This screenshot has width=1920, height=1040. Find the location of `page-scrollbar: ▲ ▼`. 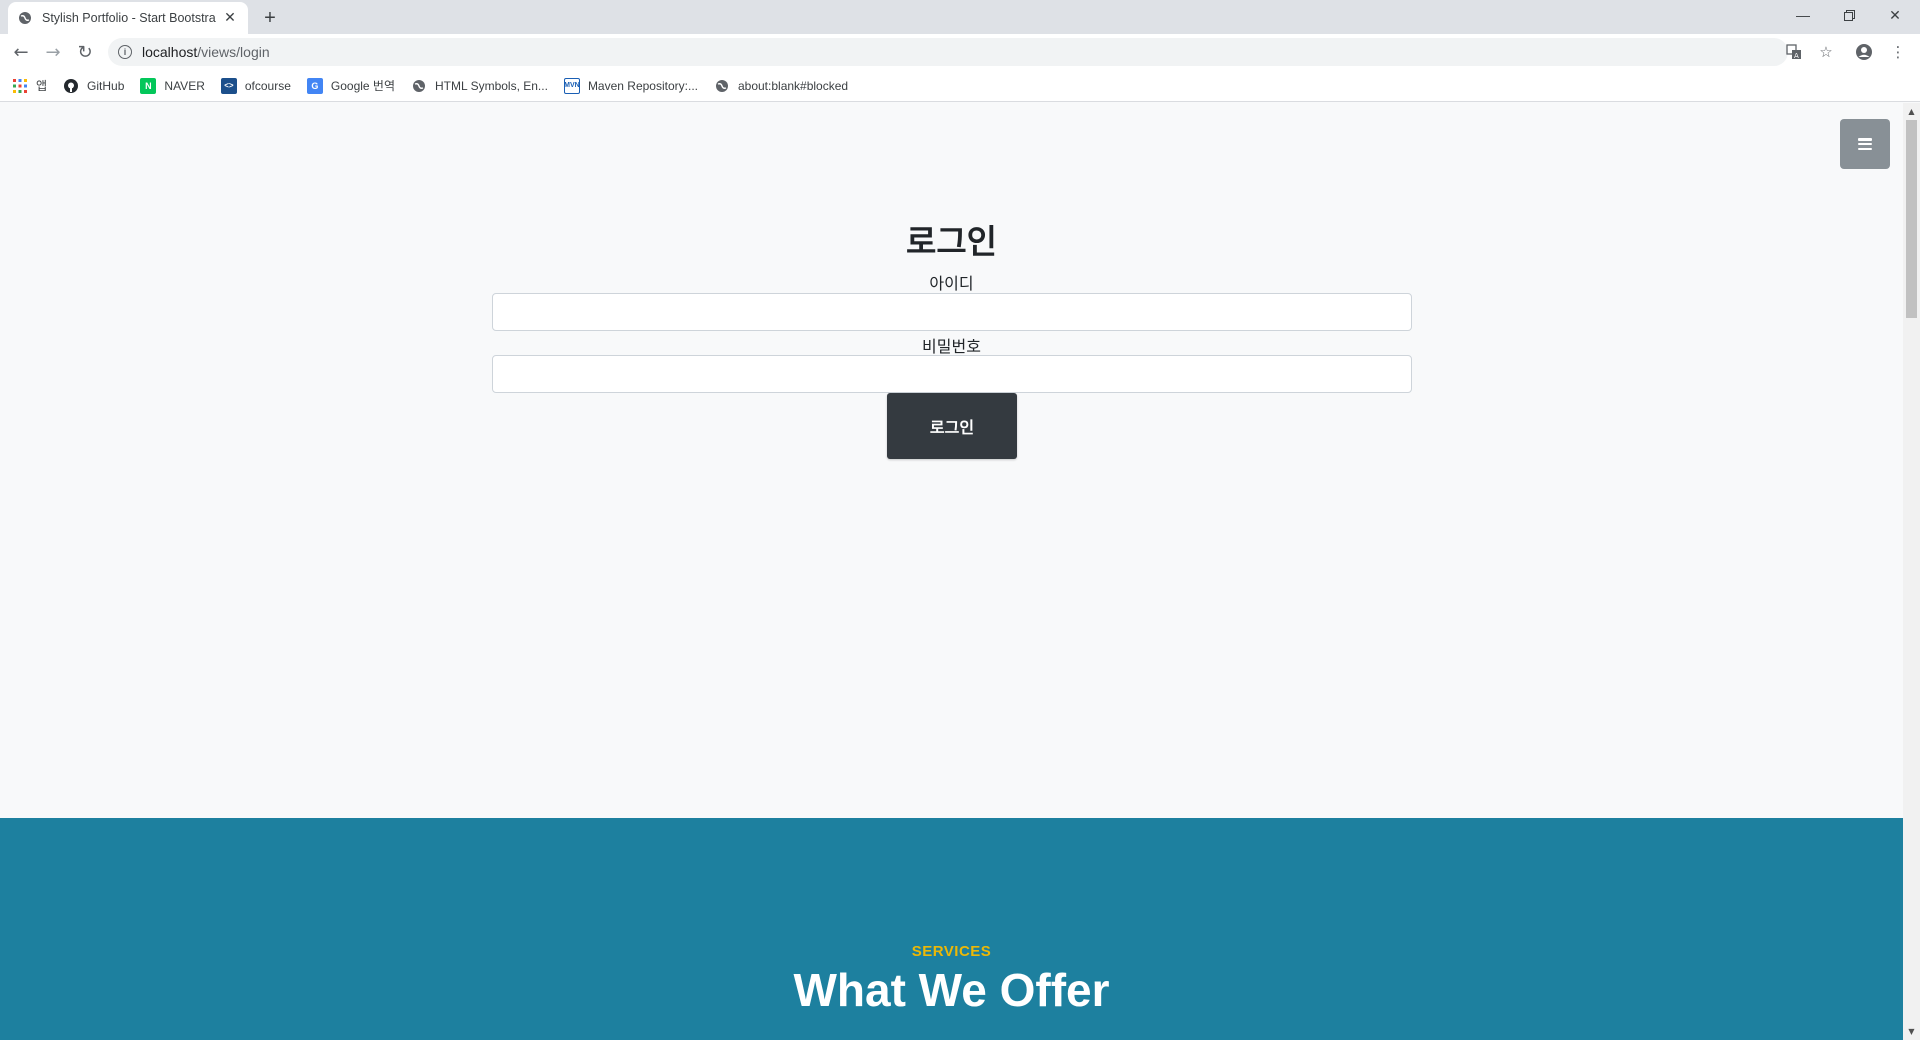

page-scrollbar: ▲ ▼ is located at coordinates (1911, 571).